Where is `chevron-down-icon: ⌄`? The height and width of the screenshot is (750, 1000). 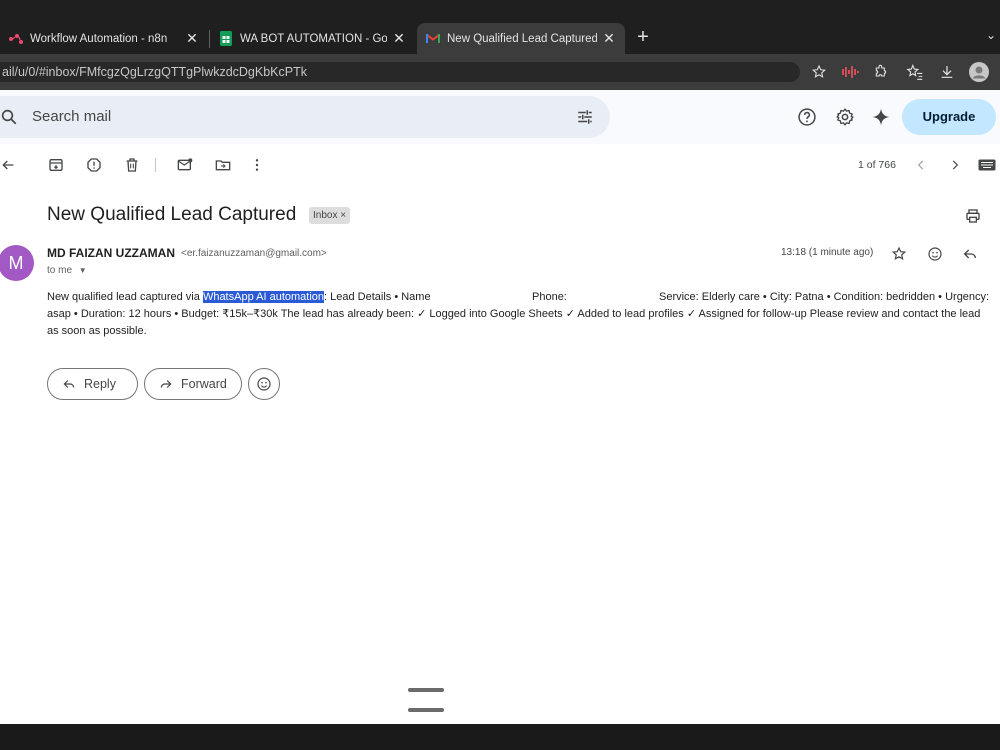 chevron-down-icon: ⌄ is located at coordinates (991, 35).